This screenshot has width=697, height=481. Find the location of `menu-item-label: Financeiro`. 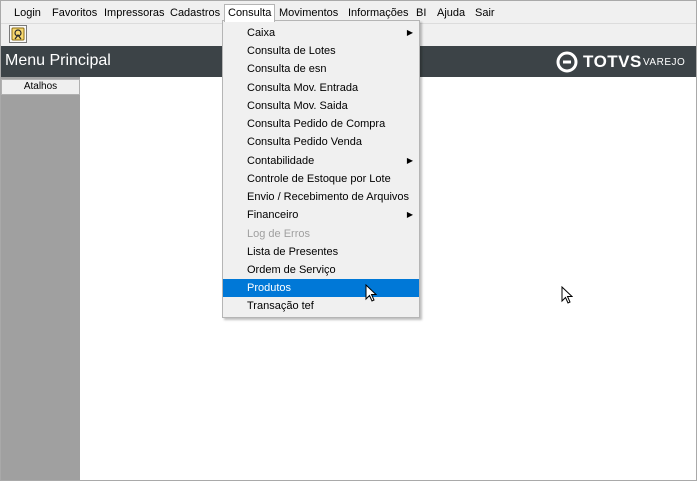

menu-item-label: Financeiro is located at coordinates (273, 215).